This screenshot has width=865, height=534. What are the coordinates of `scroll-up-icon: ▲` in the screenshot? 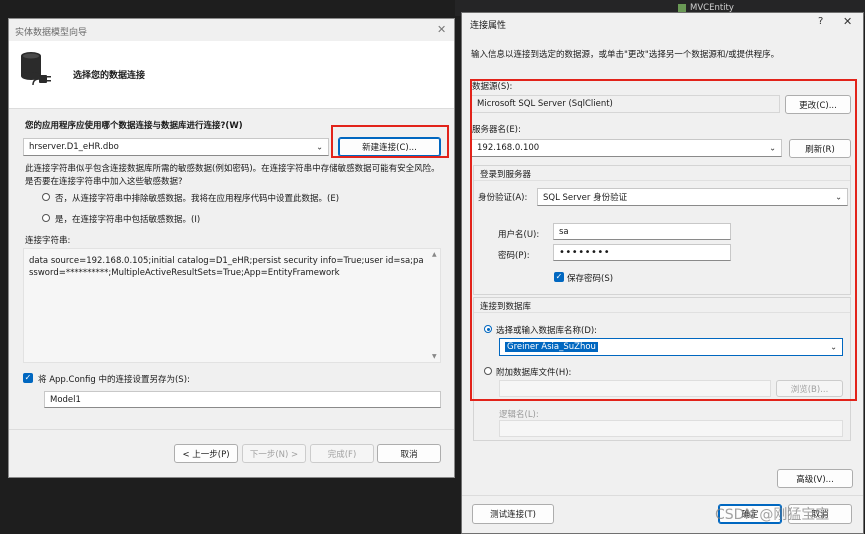 It's located at (434, 254).